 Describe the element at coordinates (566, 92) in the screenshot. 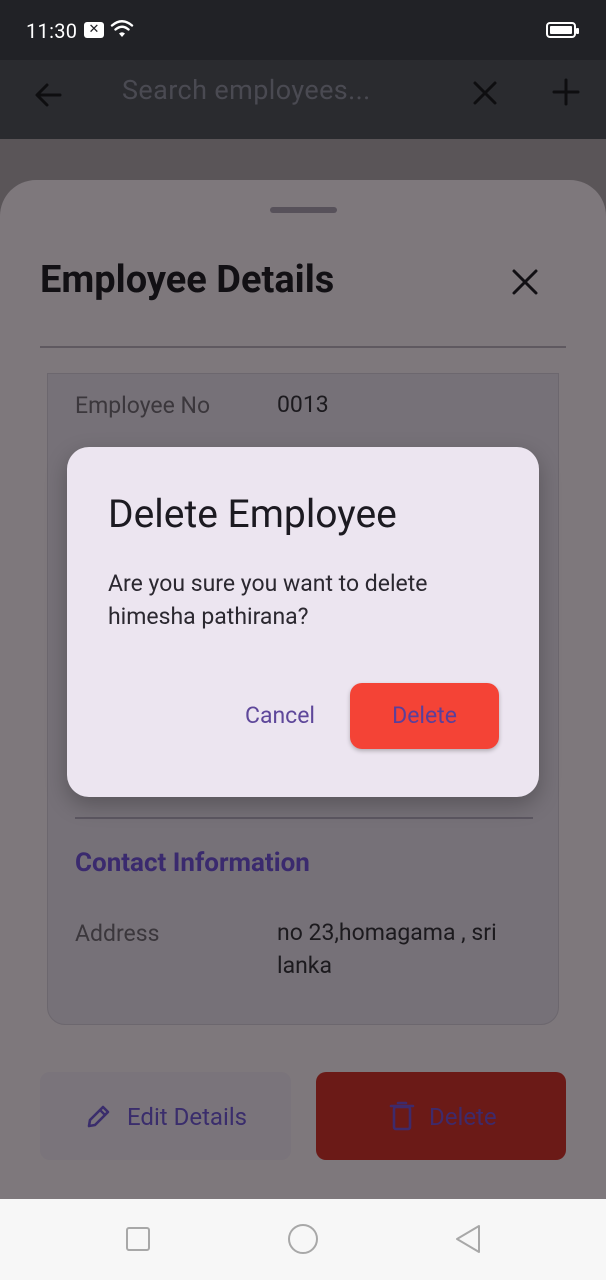

I see `plus-icon` at that location.